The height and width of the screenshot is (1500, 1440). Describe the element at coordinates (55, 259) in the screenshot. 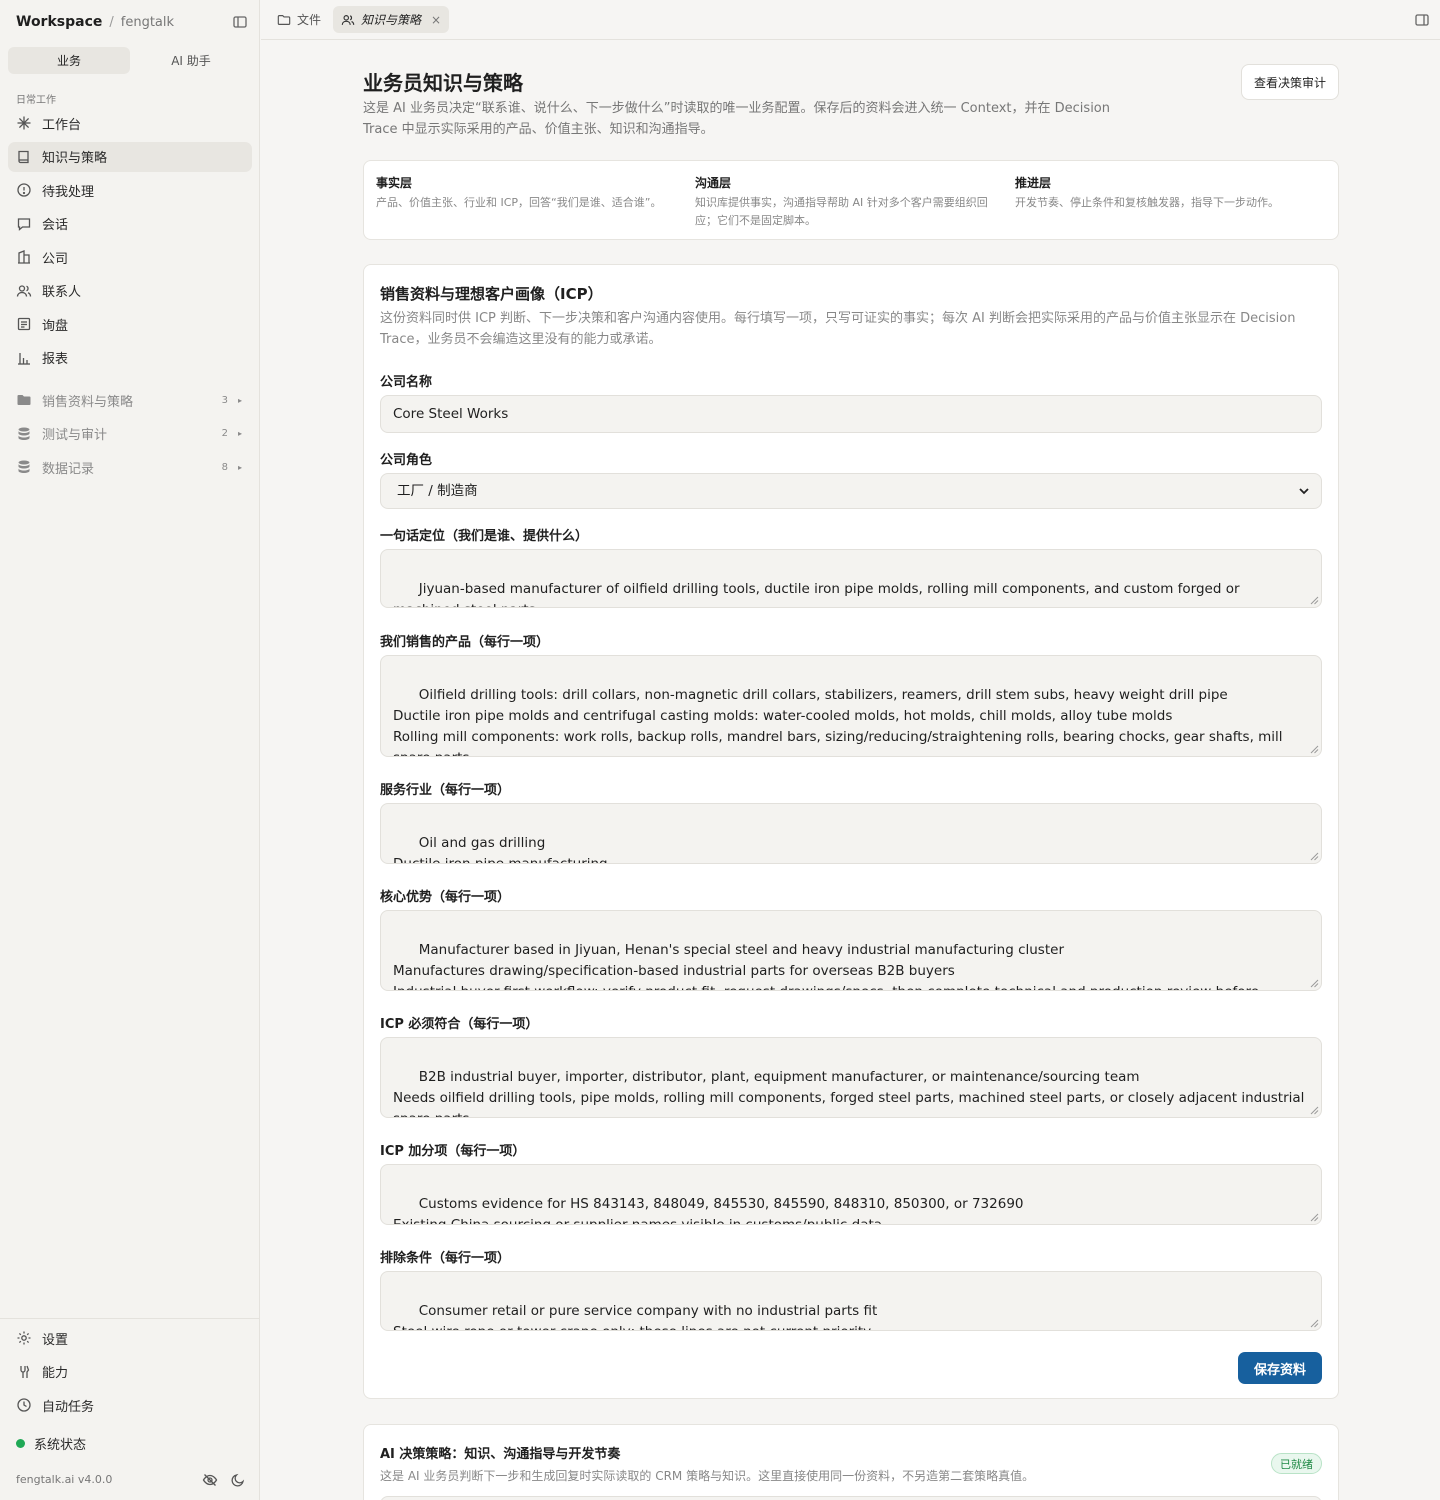

I see `nav-item-label: 公司` at that location.